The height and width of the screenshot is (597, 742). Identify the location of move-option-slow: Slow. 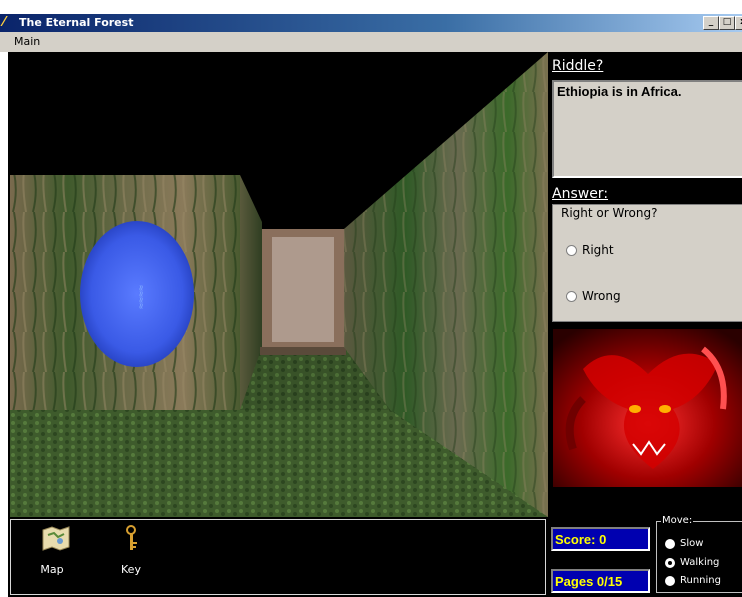
(684, 543).